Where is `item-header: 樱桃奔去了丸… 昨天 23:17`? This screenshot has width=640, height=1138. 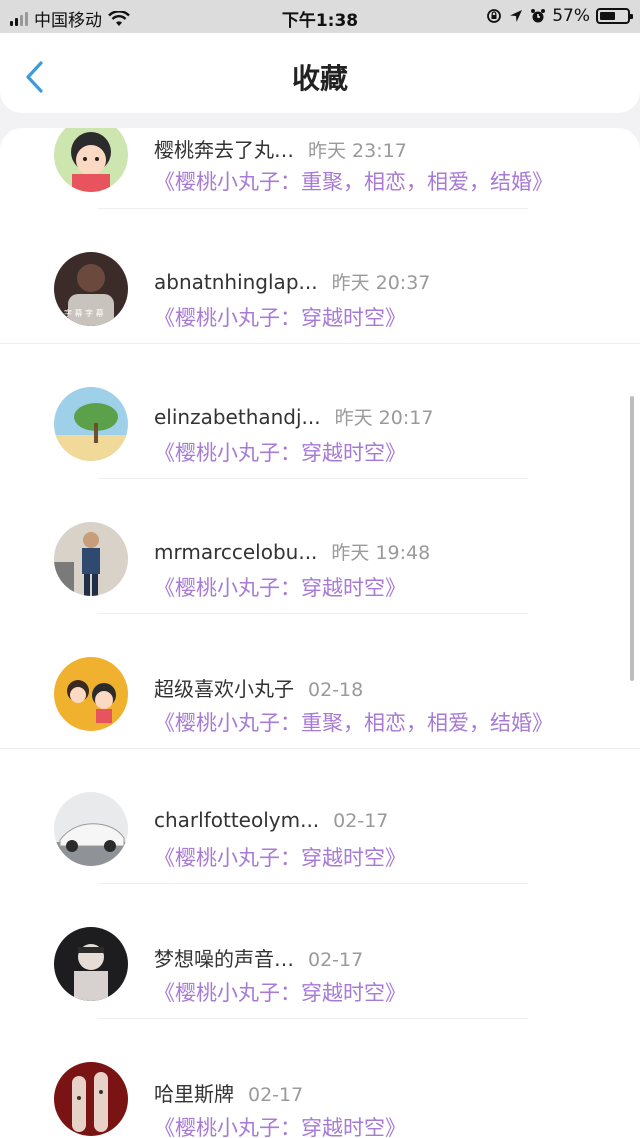 item-header: 樱桃奔去了丸… 昨天 23:17 is located at coordinates (280, 148).